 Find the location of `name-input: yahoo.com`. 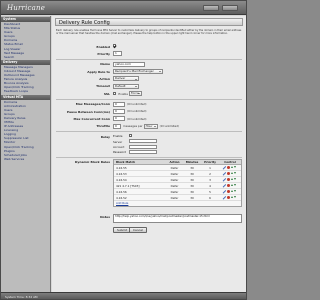

name-input: yahoo.com is located at coordinates (129, 64).